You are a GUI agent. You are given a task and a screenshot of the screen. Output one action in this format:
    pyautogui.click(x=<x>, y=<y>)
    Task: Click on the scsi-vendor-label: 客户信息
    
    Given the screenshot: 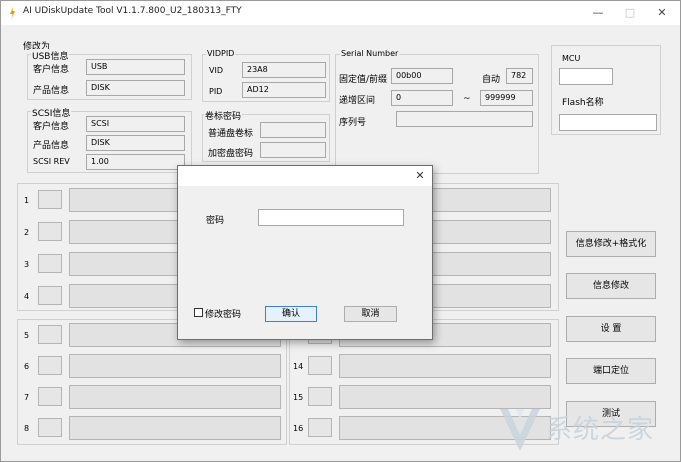 What is the action you would take?
    pyautogui.click(x=51, y=127)
    